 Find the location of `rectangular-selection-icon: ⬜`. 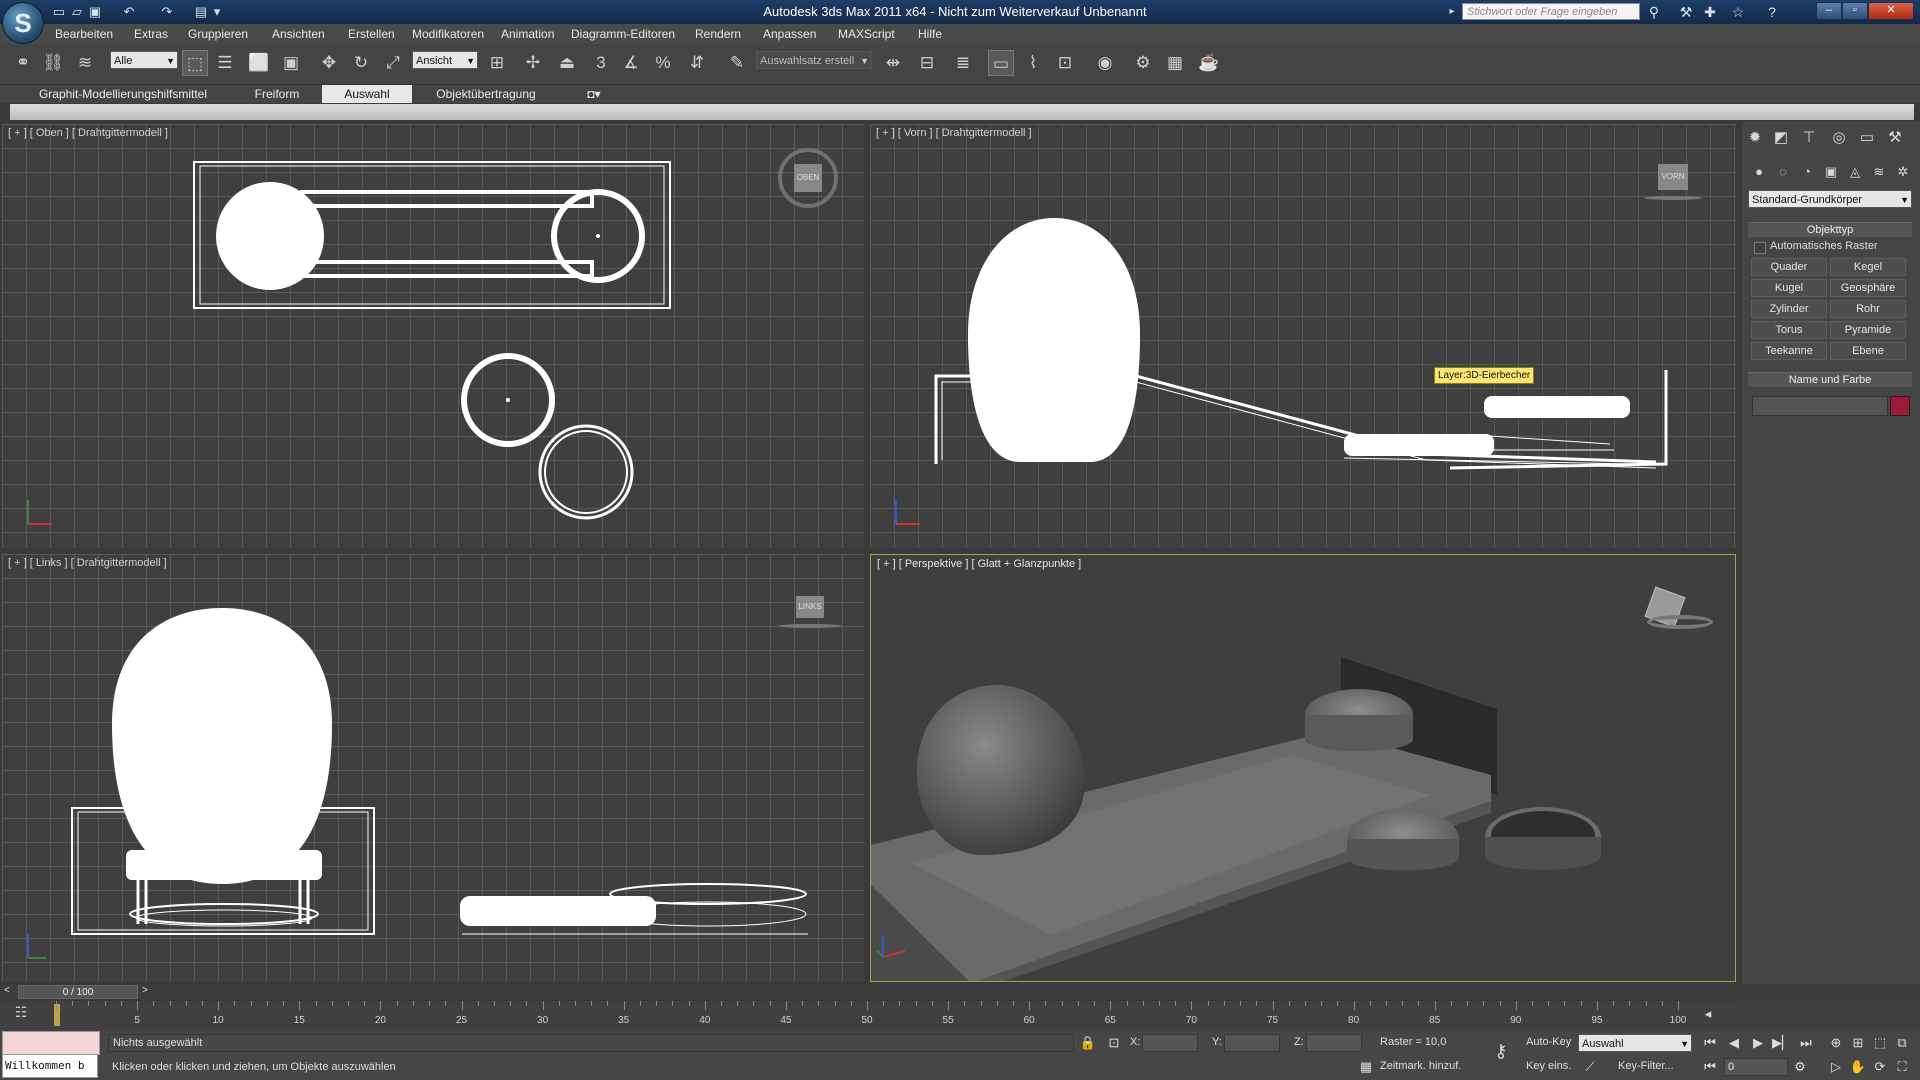

rectangular-selection-icon: ⬜ is located at coordinates (259, 63).